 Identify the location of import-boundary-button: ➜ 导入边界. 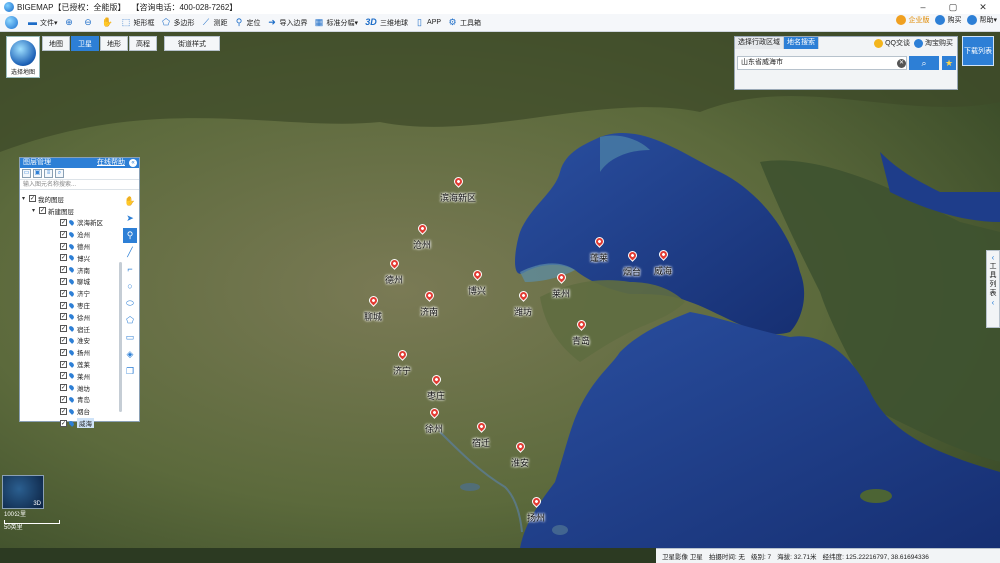
(287, 23).